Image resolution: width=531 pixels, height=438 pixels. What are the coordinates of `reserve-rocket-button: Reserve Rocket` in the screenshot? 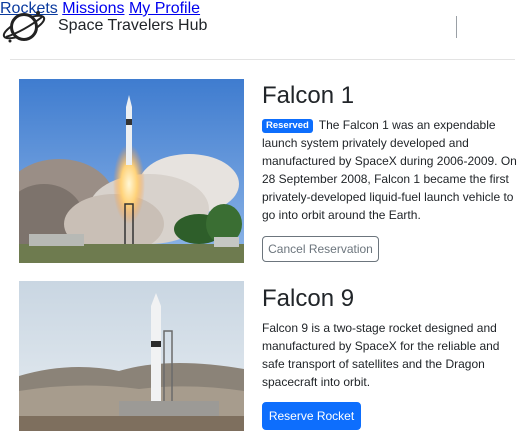 It's located at (311, 416).